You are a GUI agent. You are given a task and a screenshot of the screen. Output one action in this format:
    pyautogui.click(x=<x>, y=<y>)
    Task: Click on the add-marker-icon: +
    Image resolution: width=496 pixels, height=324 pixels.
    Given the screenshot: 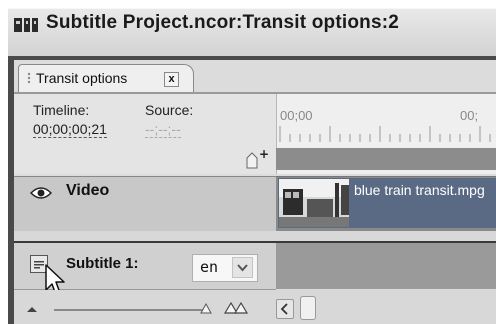 What is the action you would take?
    pyautogui.click(x=257, y=159)
    